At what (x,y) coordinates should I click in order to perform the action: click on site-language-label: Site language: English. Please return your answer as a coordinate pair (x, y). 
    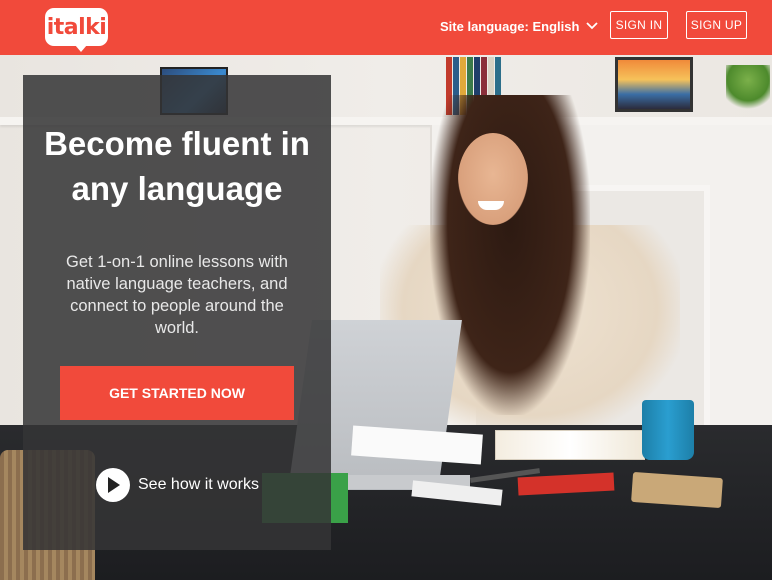
    Looking at the image, I should click on (510, 26).